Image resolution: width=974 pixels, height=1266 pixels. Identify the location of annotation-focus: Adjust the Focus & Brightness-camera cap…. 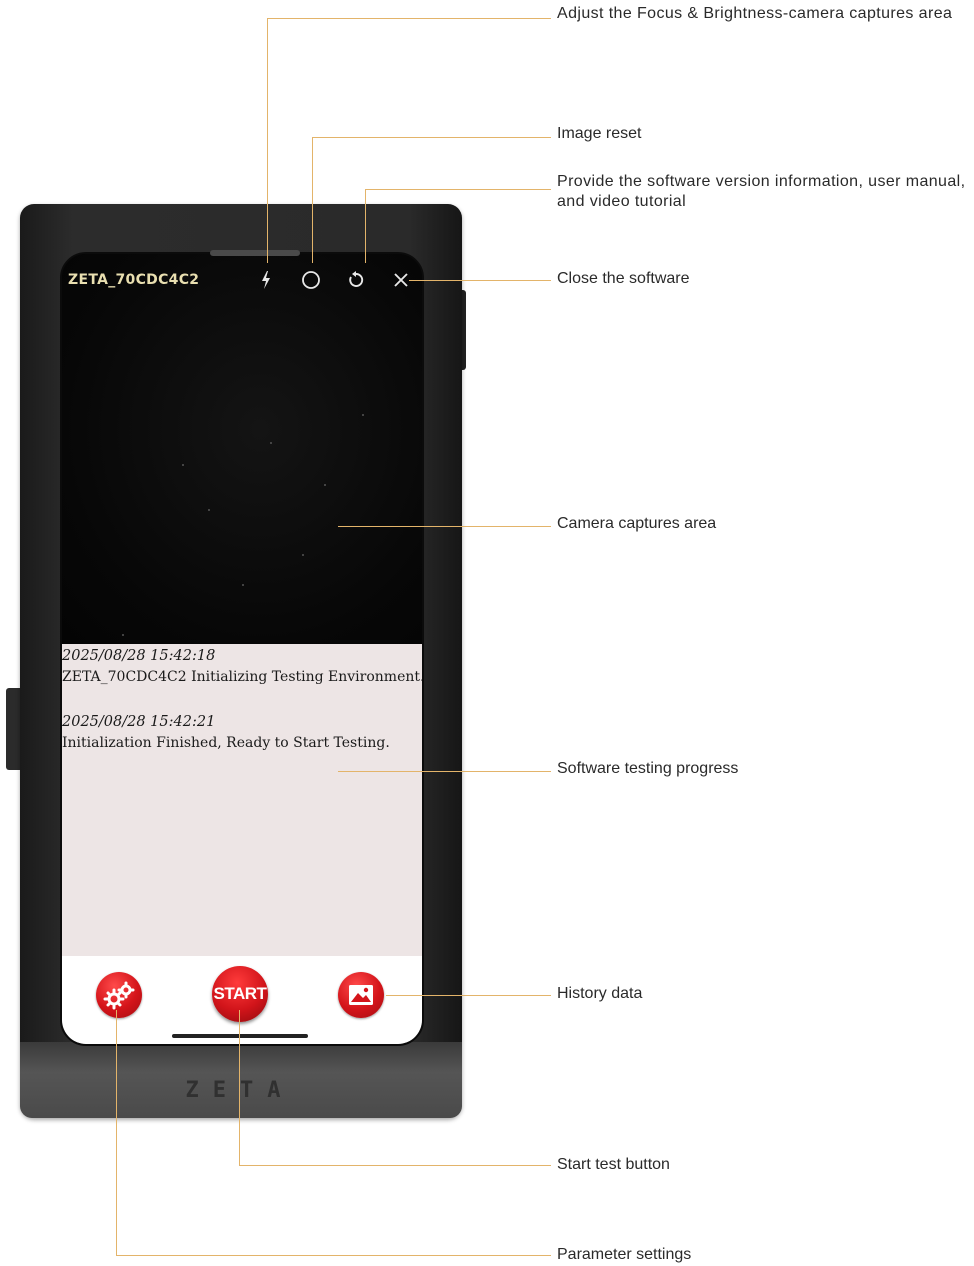
(755, 13).